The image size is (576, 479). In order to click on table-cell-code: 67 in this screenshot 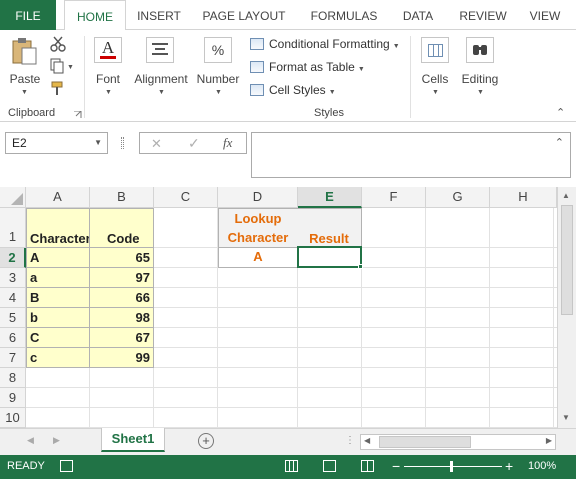, I will do `click(122, 338)`.